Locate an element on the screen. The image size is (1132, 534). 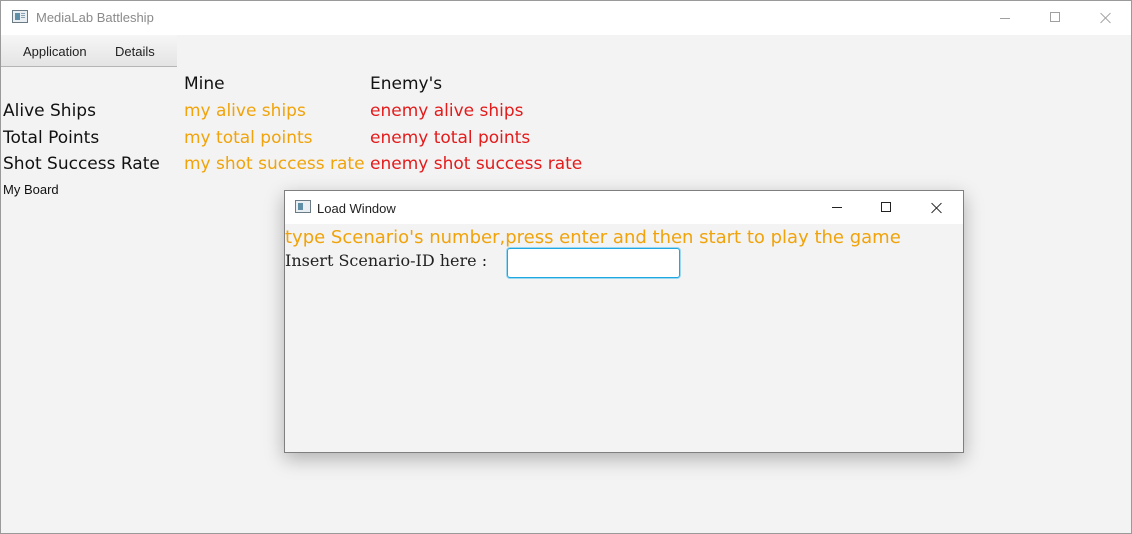
menu-bar: Application Details is located at coordinates (89, 51).